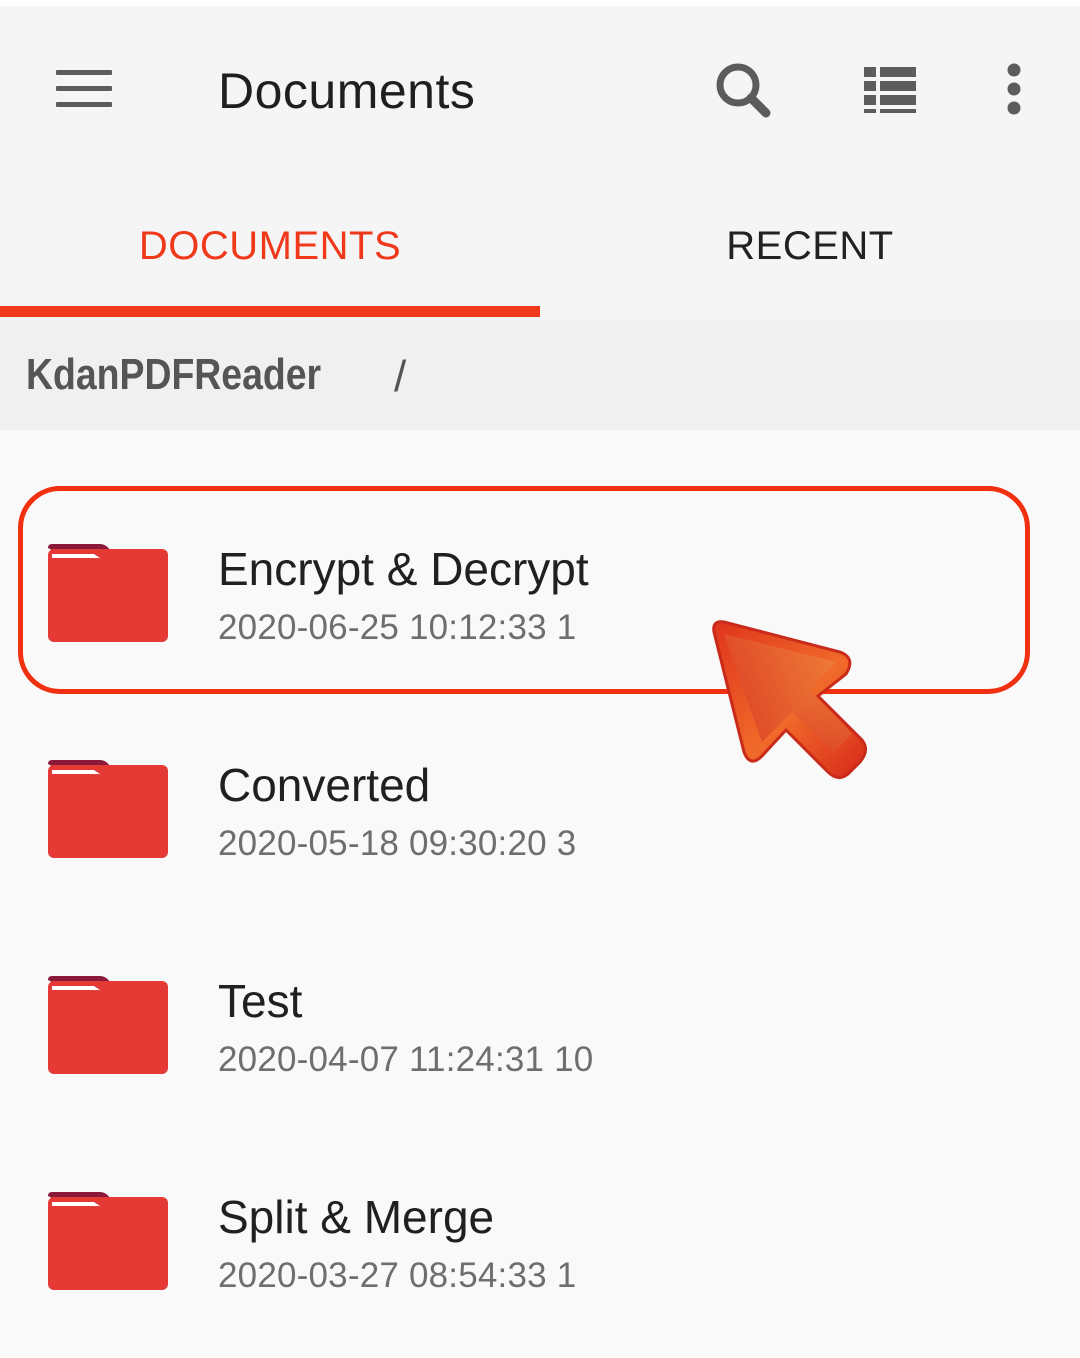 Image resolution: width=1080 pixels, height=1358 pixels. What do you see at coordinates (789, 699) in the screenshot?
I see `pointer-arrow-icon` at bounding box center [789, 699].